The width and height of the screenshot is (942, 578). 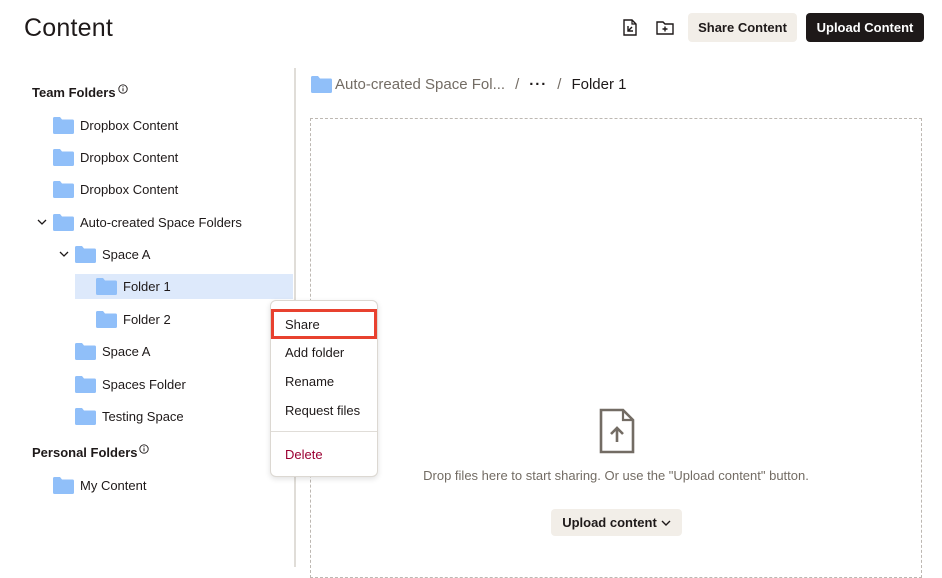 What do you see at coordinates (617, 431) in the screenshot?
I see `upload-file-icon` at bounding box center [617, 431].